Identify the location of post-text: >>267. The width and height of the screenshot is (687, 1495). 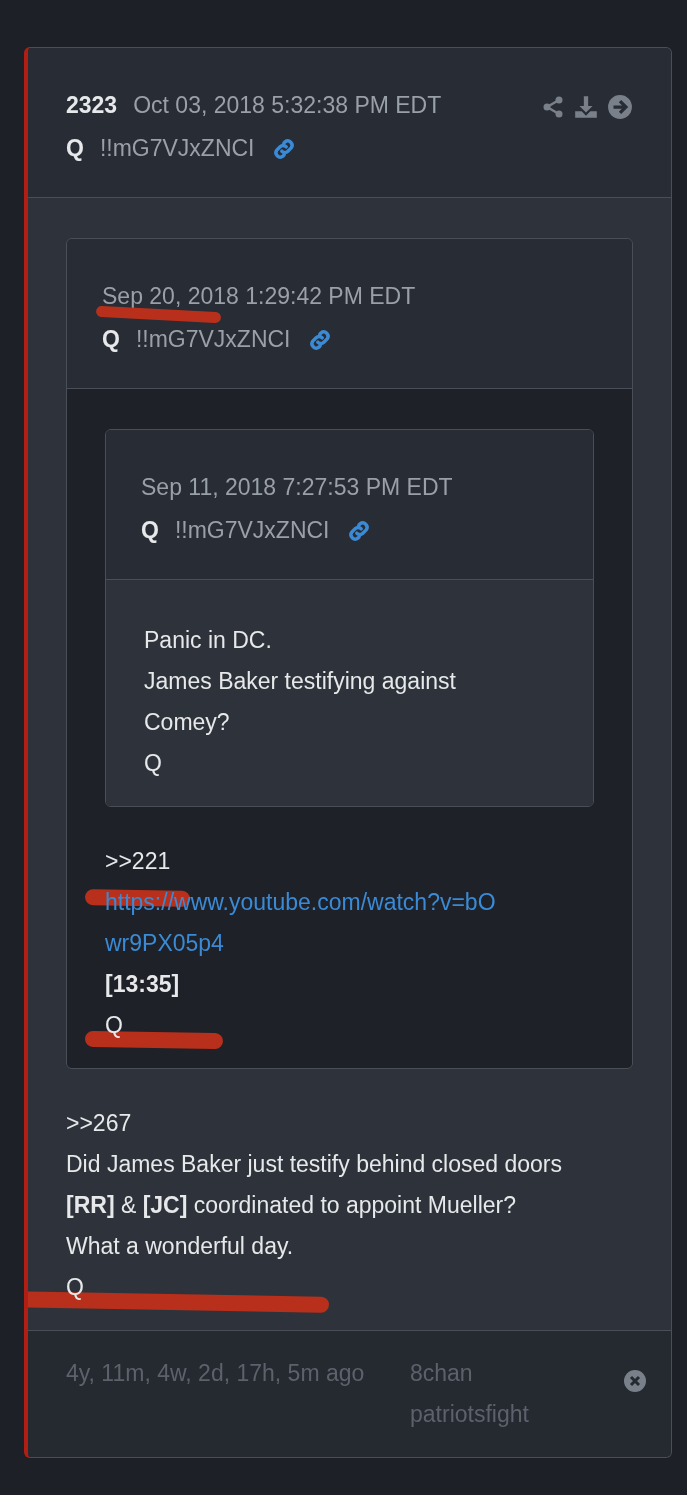
(99, 1123).